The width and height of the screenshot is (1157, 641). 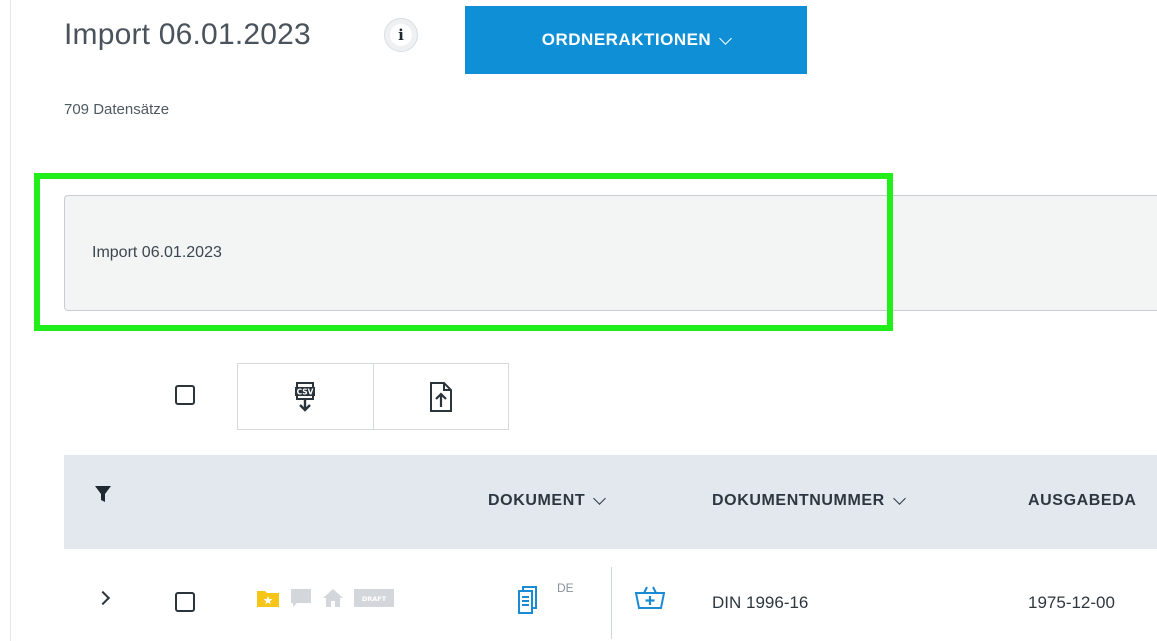 What do you see at coordinates (798, 500) in the screenshot?
I see `column-label: DOKUMENTNUMMER` at bounding box center [798, 500].